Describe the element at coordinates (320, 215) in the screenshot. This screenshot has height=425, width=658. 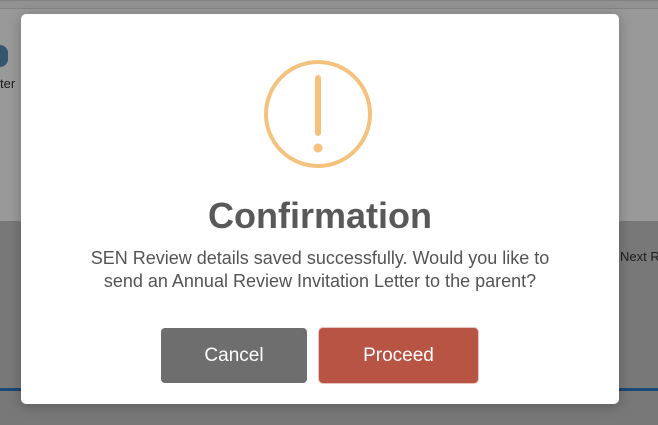
I see `dialog-title: Confirmation` at that location.